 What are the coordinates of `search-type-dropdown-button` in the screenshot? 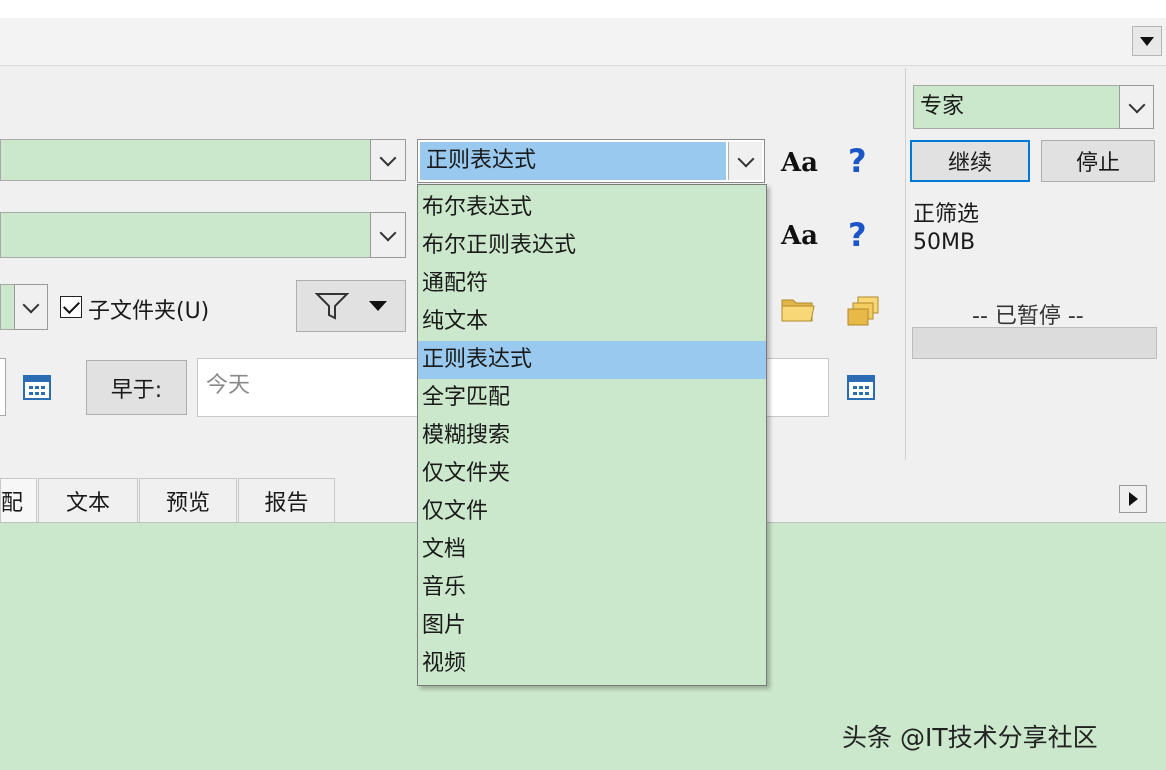 It's located at (745, 161).